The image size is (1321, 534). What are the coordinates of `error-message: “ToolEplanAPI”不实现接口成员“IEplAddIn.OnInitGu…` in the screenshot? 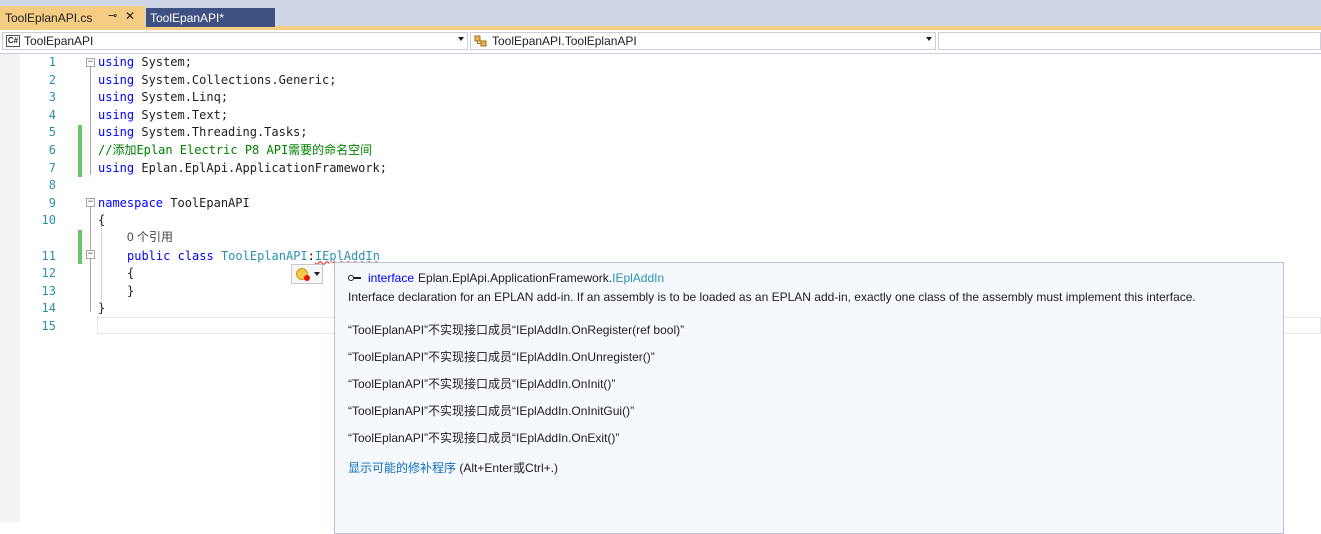 It's located at (491, 411).